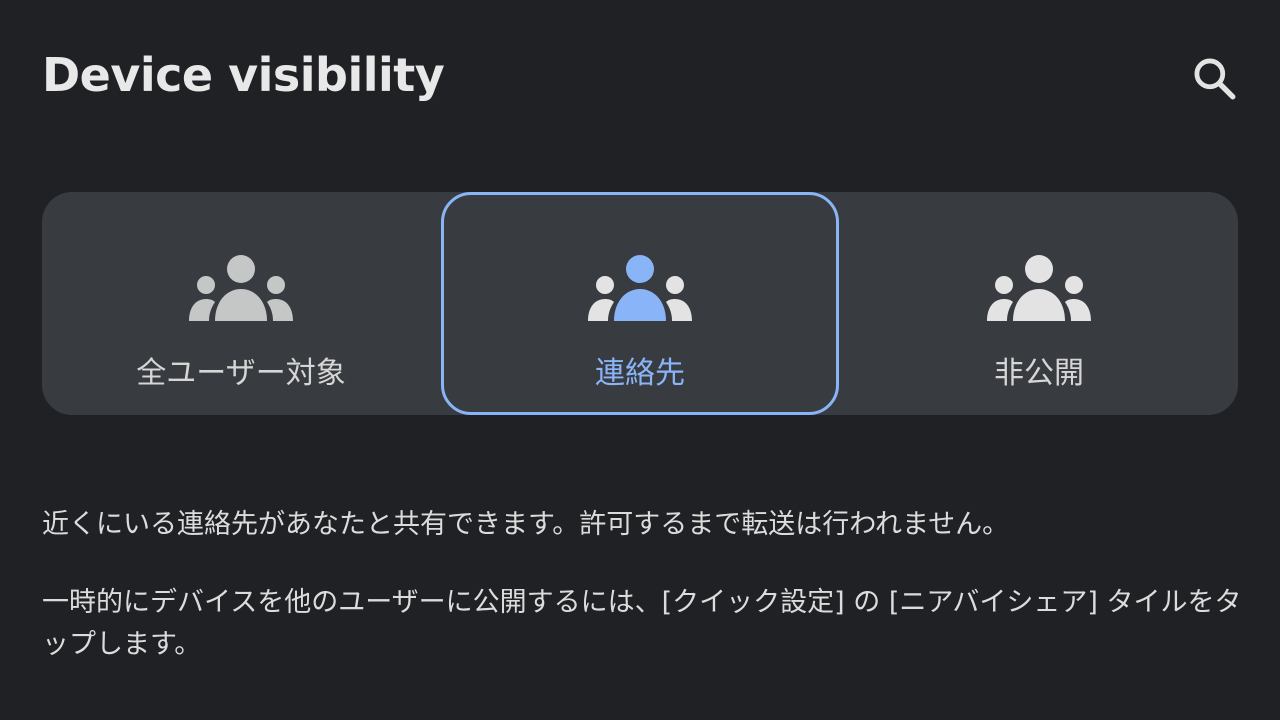 This screenshot has height=720, width=1280. What do you see at coordinates (241, 373) in the screenshot?
I see `visibility-option-label: 全ユーザー対象` at bounding box center [241, 373].